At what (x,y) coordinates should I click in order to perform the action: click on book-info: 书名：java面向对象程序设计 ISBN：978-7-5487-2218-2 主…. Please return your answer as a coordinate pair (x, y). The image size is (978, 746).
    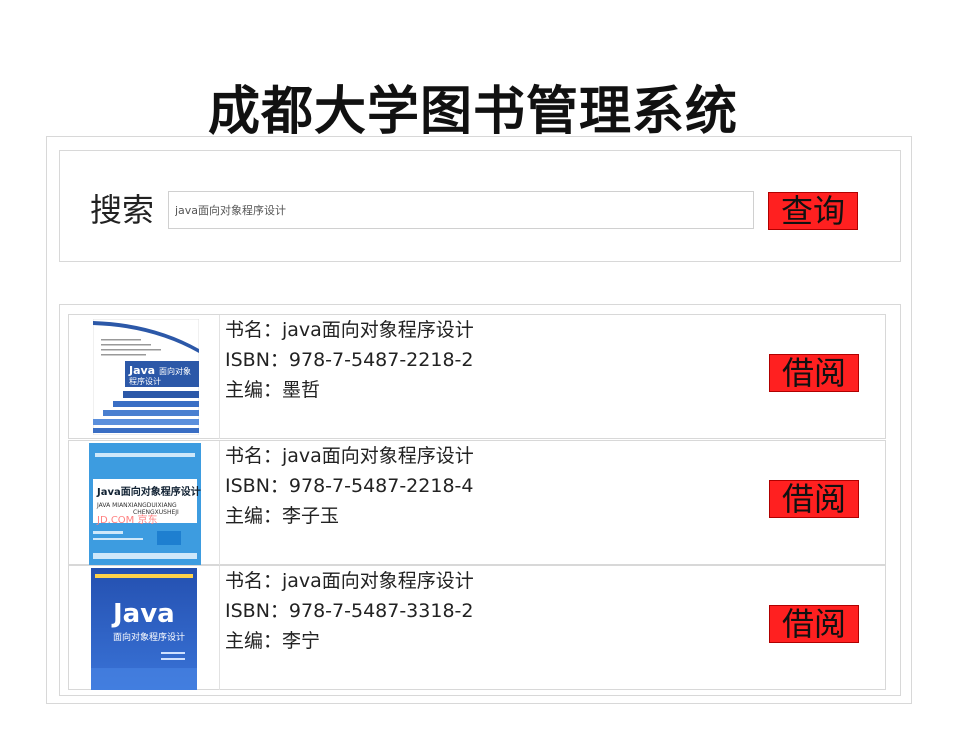
    Looking at the image, I should click on (349, 360).